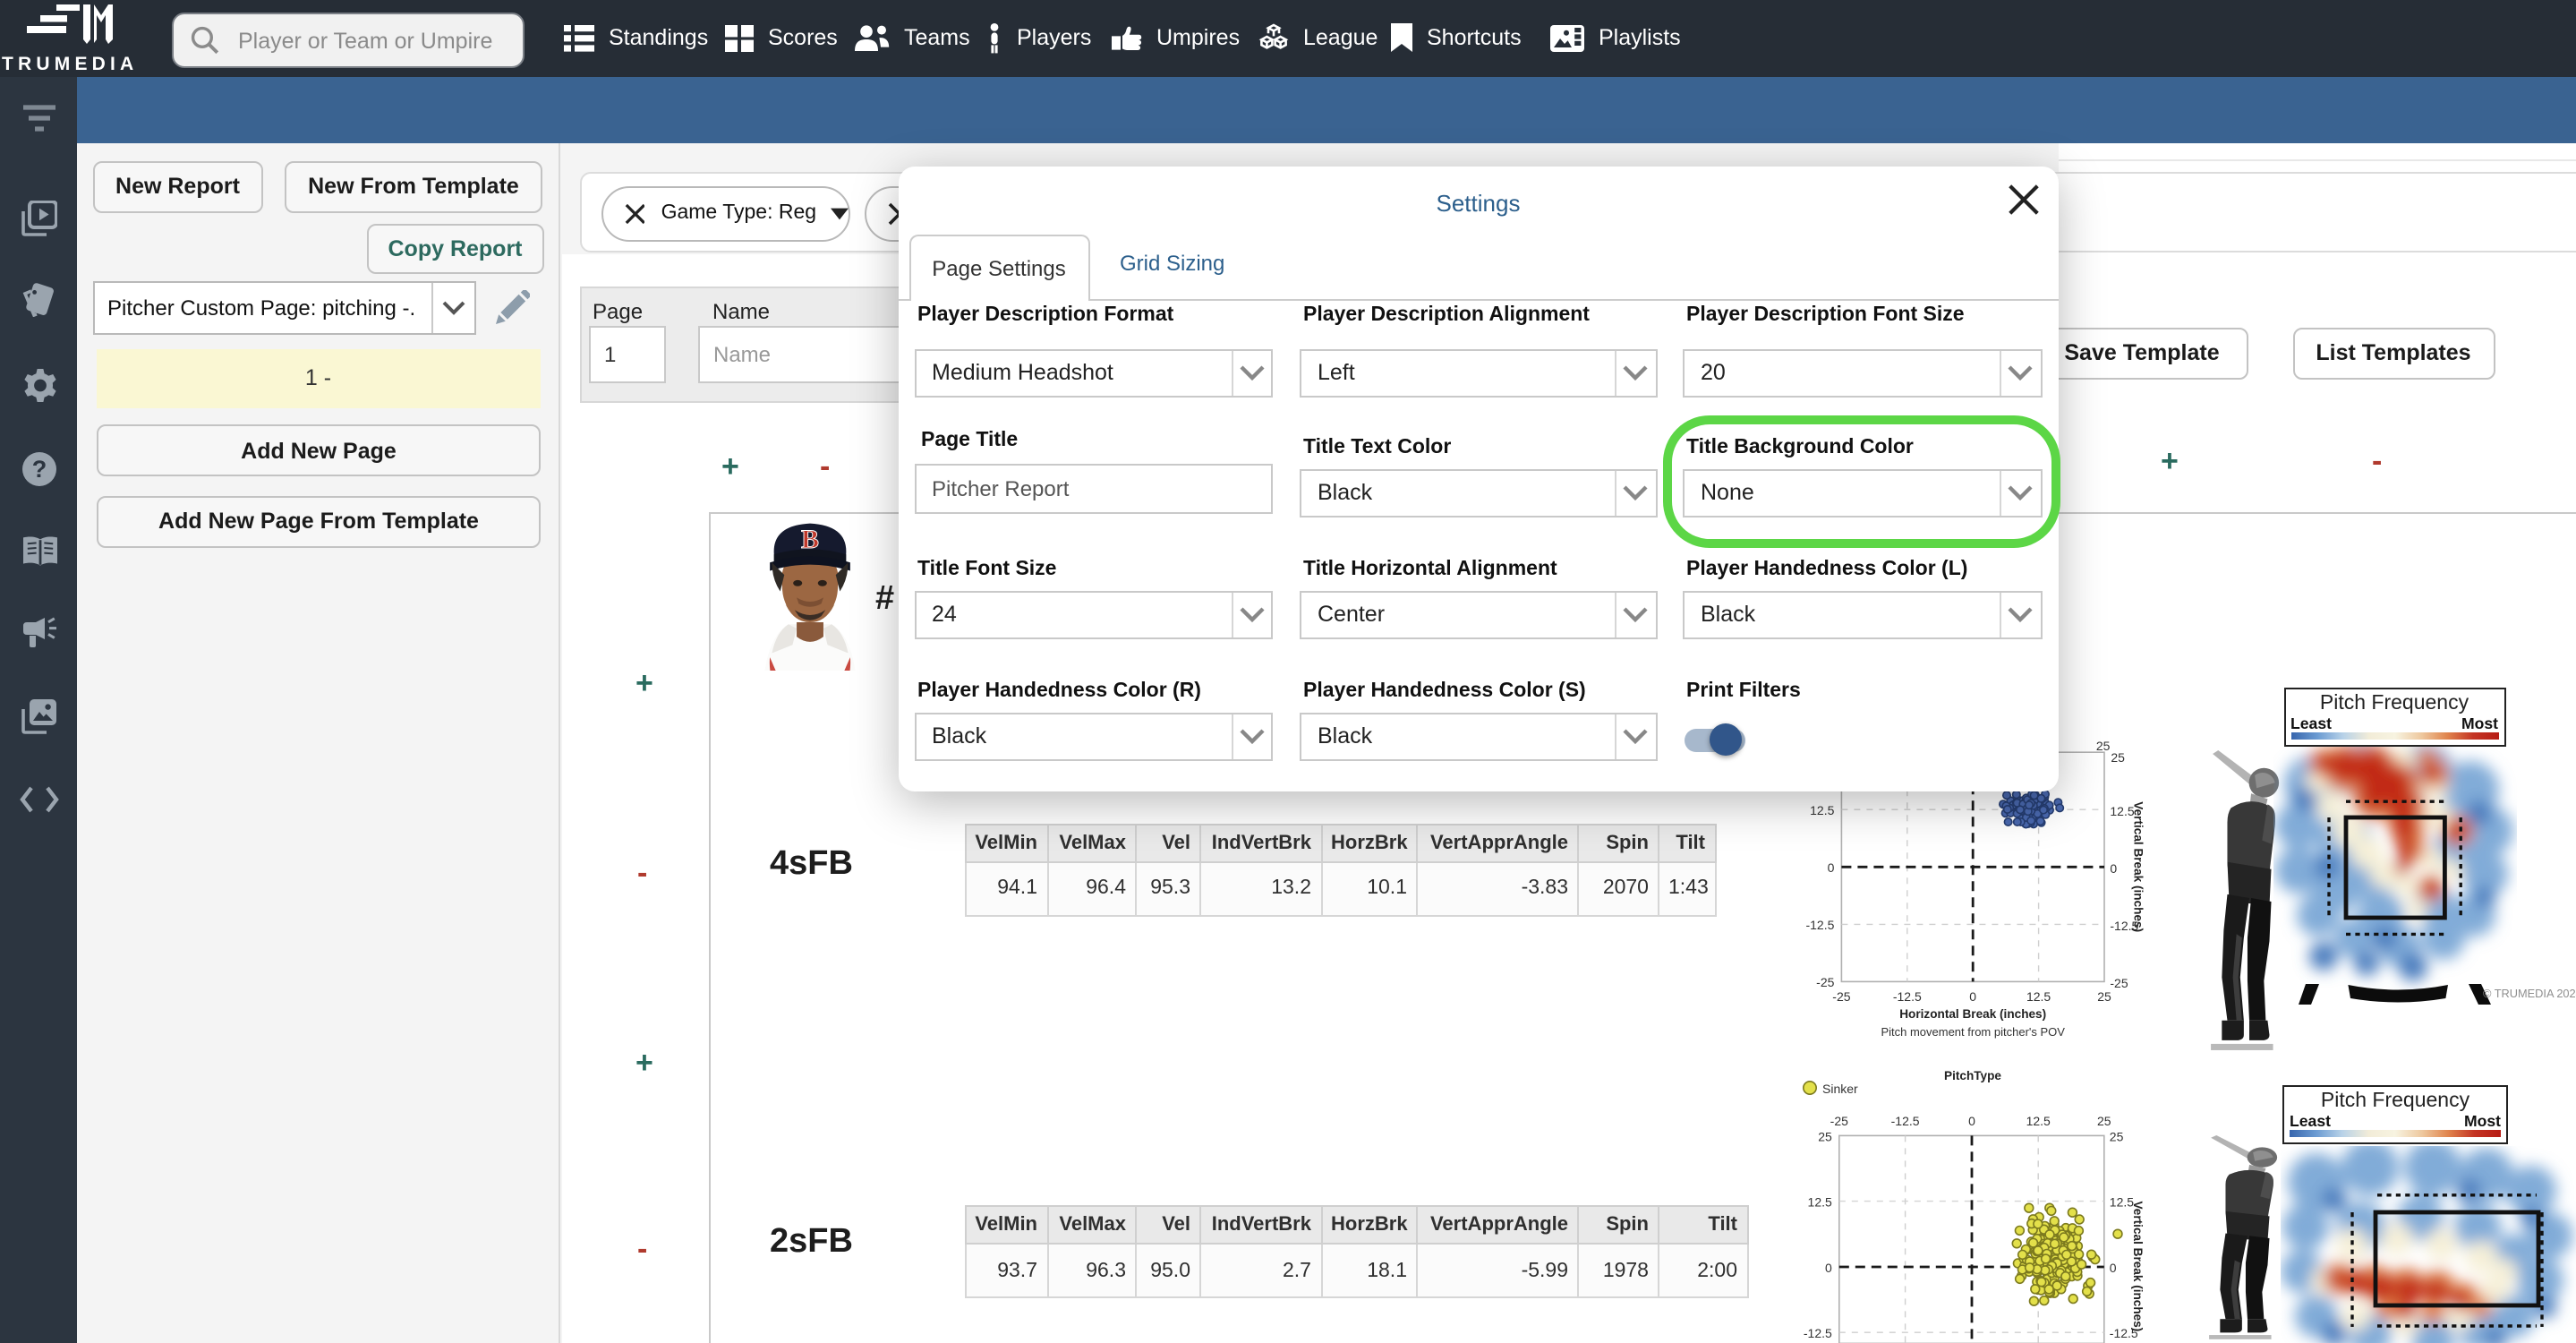  I want to click on svg-text: Horizontal Break (inches), so click(1972, 1014).